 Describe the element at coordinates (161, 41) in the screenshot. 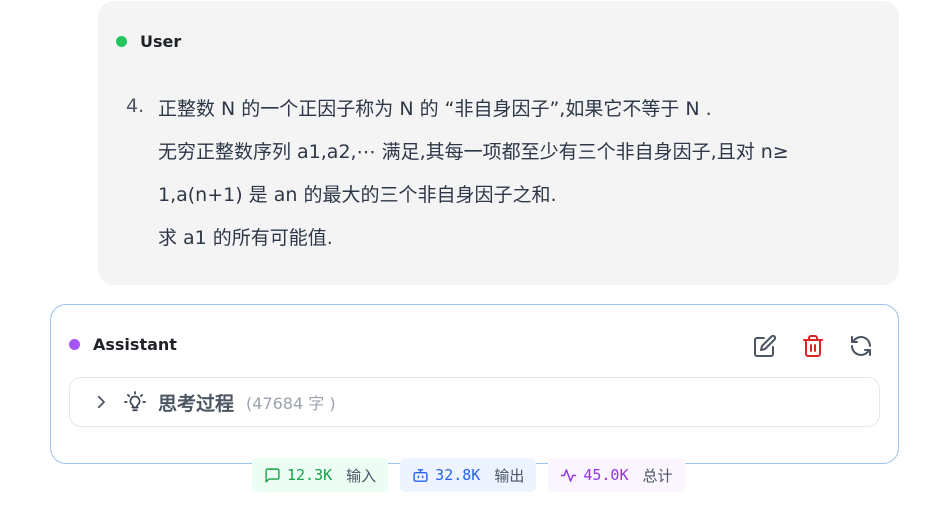

I see `user-role-label: User` at that location.